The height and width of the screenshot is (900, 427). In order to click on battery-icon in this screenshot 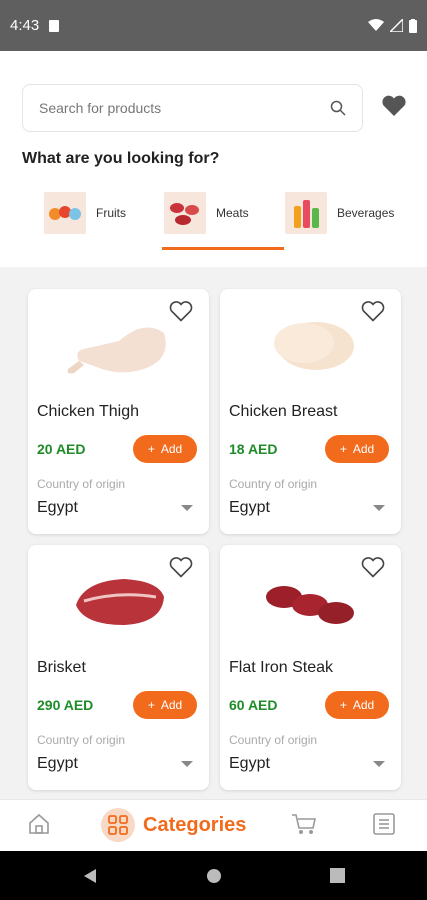, I will do `click(413, 25)`.